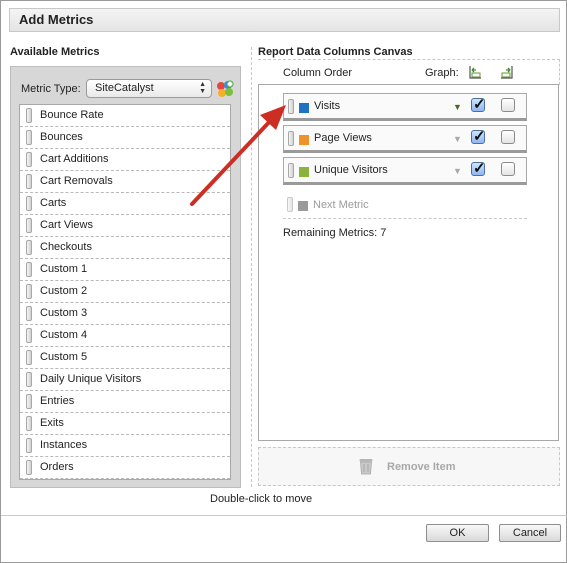 This screenshot has height=563, width=567. What do you see at coordinates (64, 335) in the screenshot?
I see `metric-item-label: Custom 4` at bounding box center [64, 335].